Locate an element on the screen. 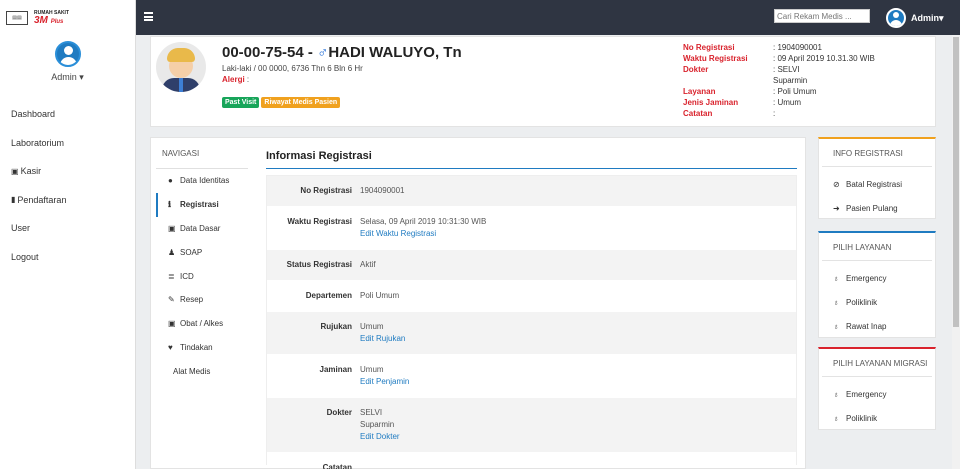  widget-title: PILIH LAYANAN MIGRASI is located at coordinates (877, 363).